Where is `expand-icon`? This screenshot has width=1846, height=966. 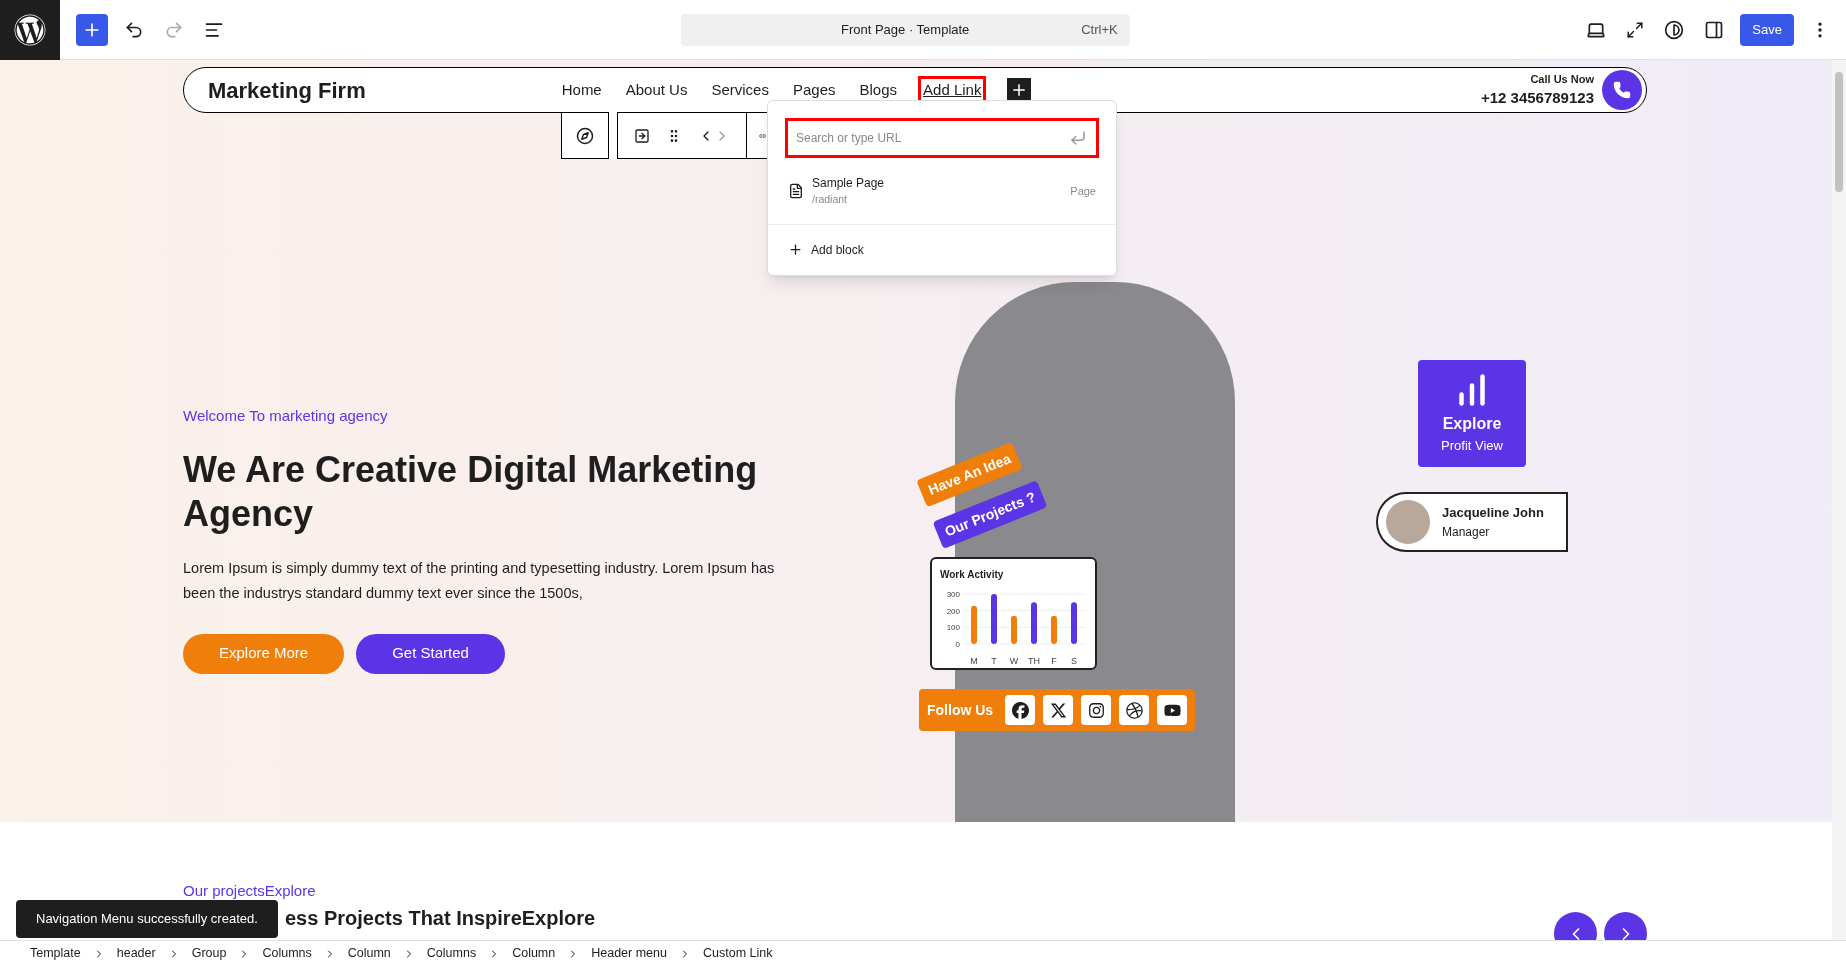
expand-icon is located at coordinates (1635, 29).